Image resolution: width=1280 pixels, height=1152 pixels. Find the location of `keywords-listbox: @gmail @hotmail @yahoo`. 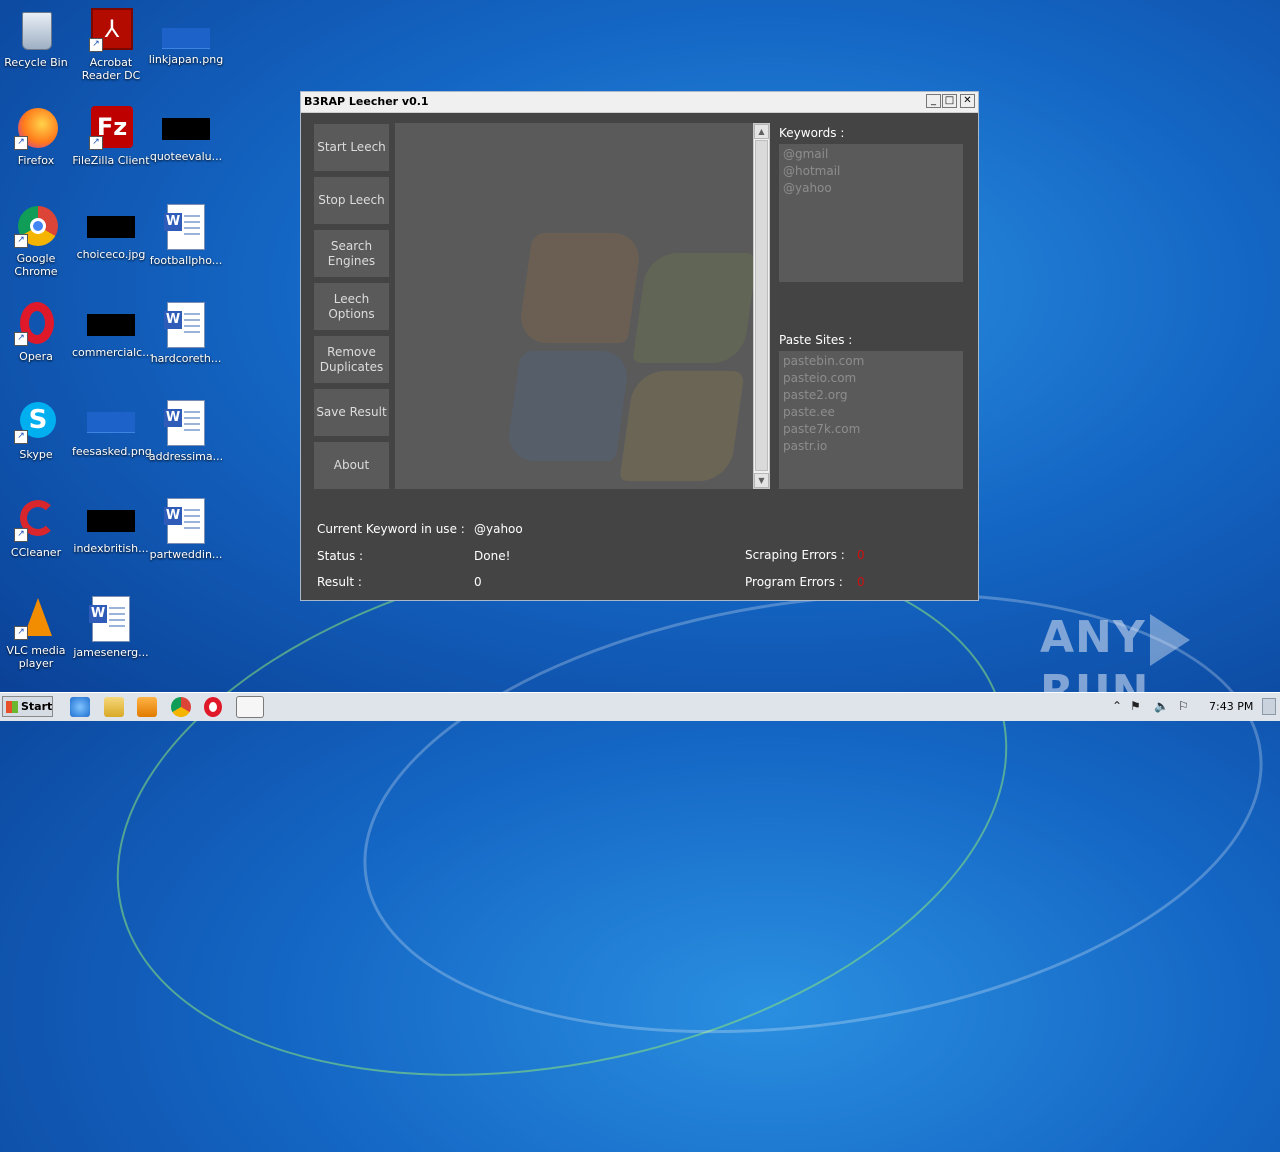

keywords-listbox: @gmail @hotmail @yahoo is located at coordinates (871, 213).